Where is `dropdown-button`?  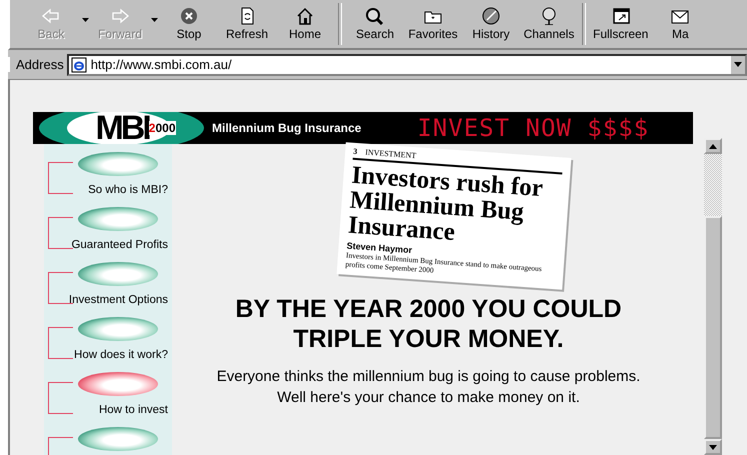 dropdown-button is located at coordinates (738, 65).